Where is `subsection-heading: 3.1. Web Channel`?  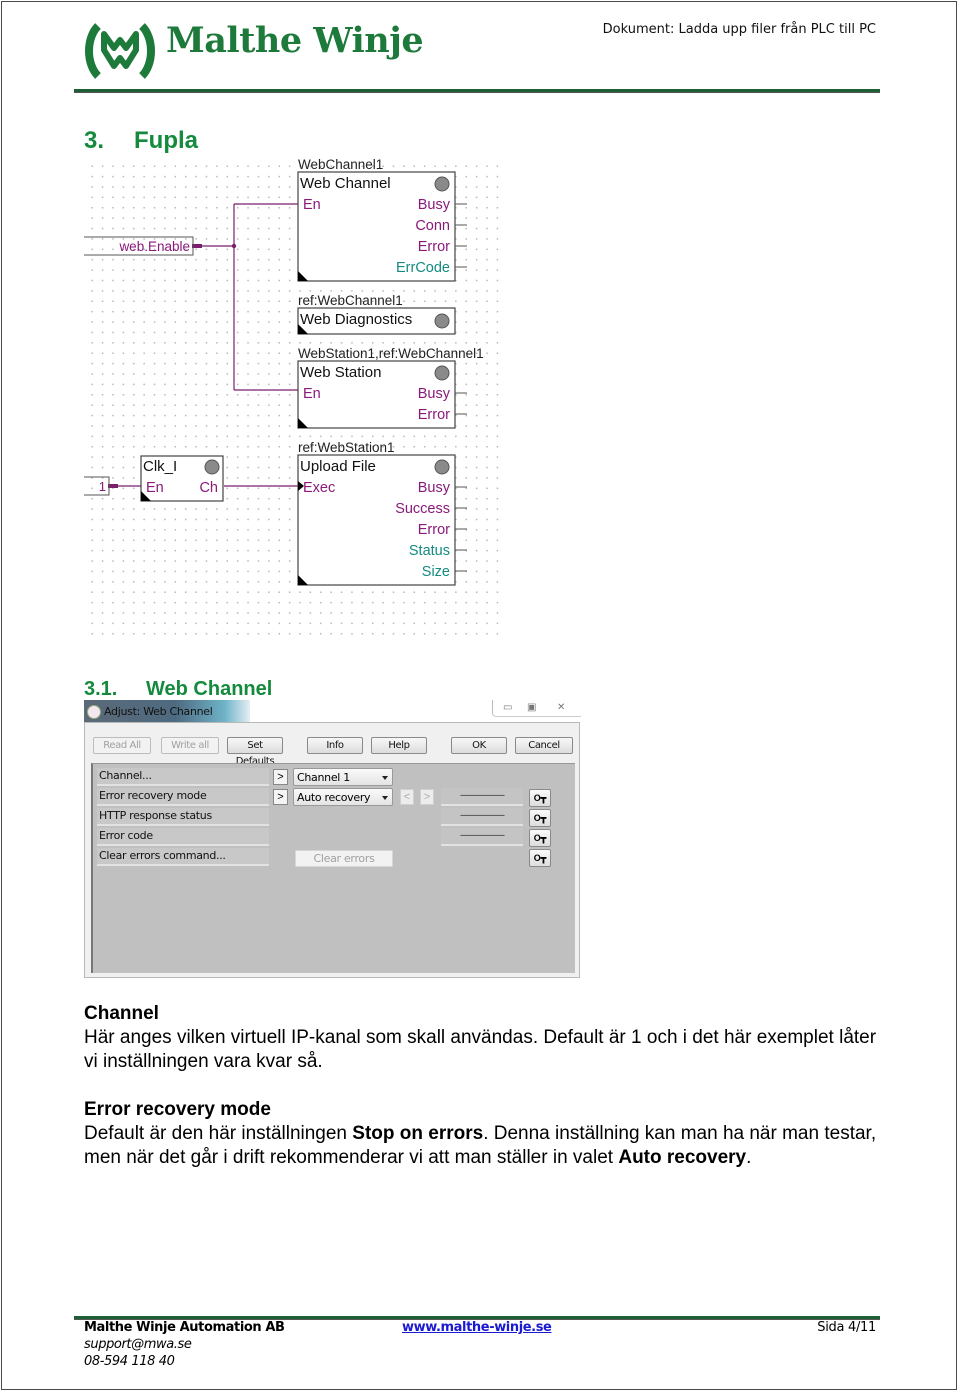
subsection-heading: 3.1. Web Channel is located at coordinates (178, 689).